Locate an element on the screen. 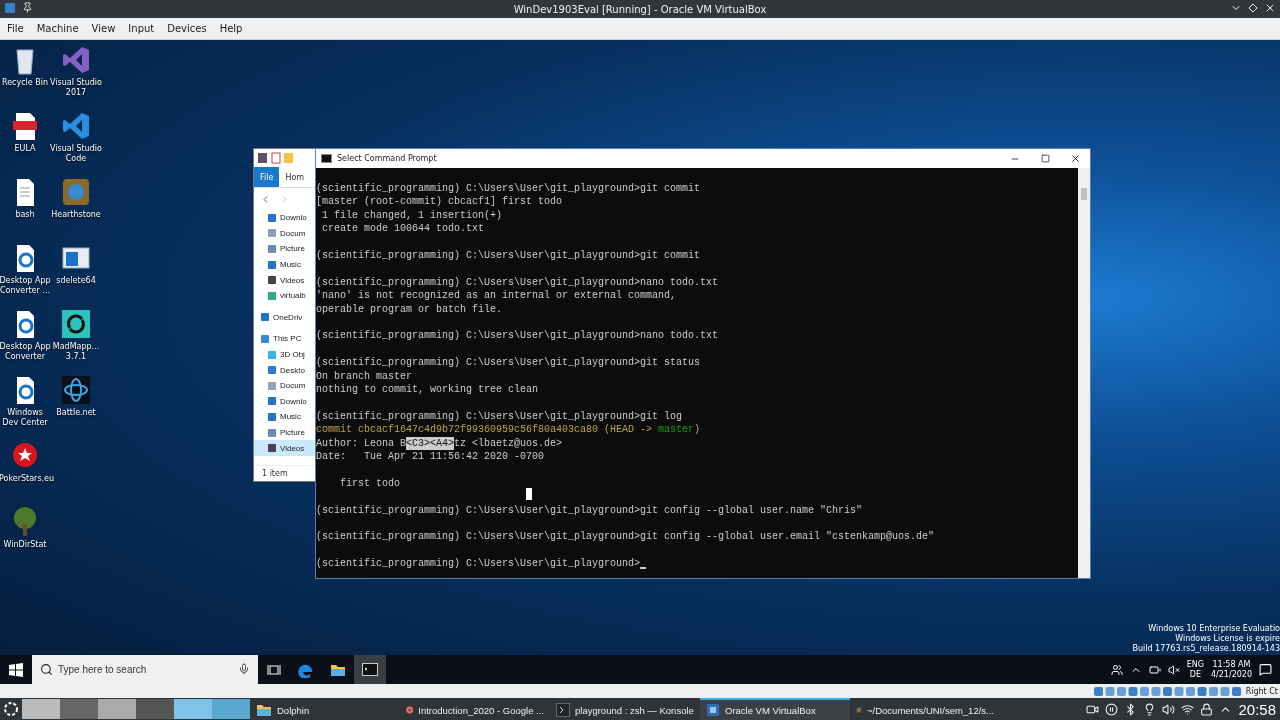 This screenshot has width=1280, height=720. scrollbar is located at coordinates (1084, 373).